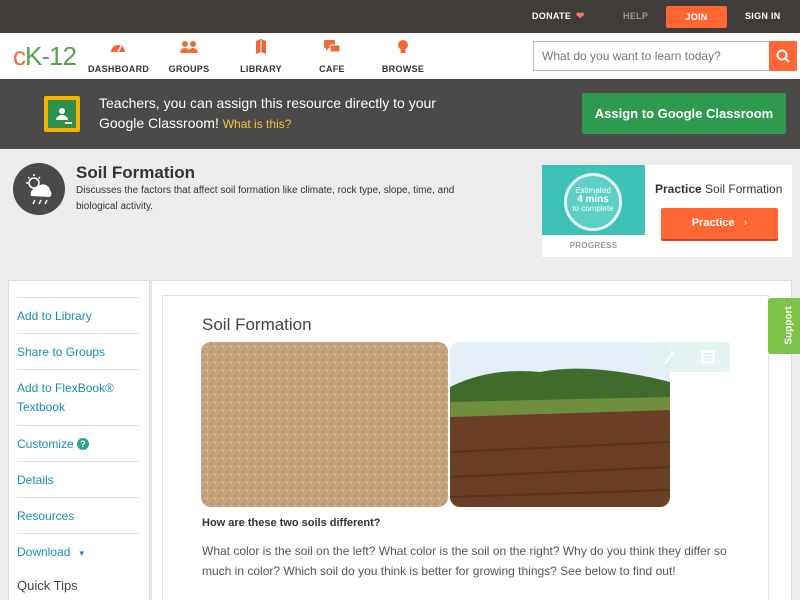  Describe the element at coordinates (78, 397) in the screenshot. I see `add-to-flexbook-link: Add to FlexBook® Textbook` at that location.